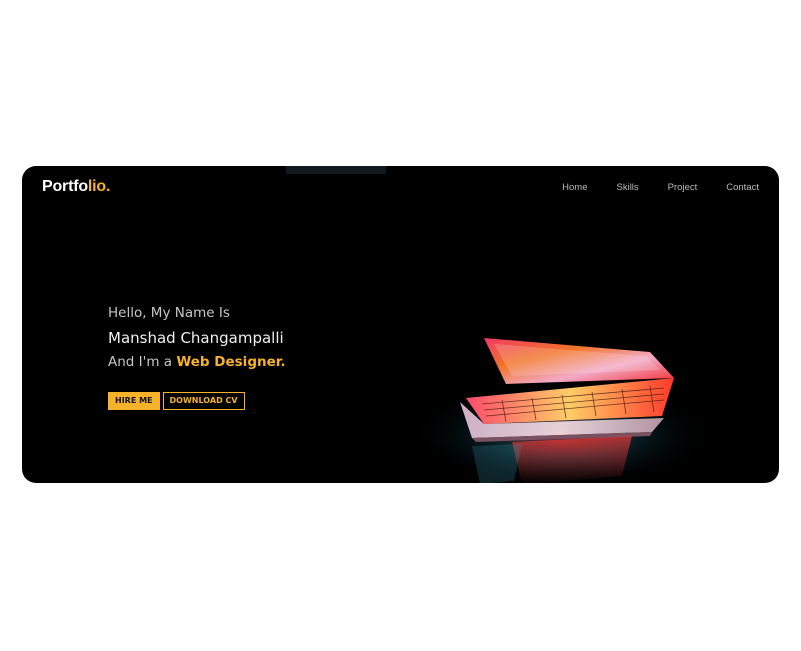 The width and height of the screenshot is (801, 651). I want to click on hero-buttons: HIRE ME DOWNLOAD CV, so click(176, 401).